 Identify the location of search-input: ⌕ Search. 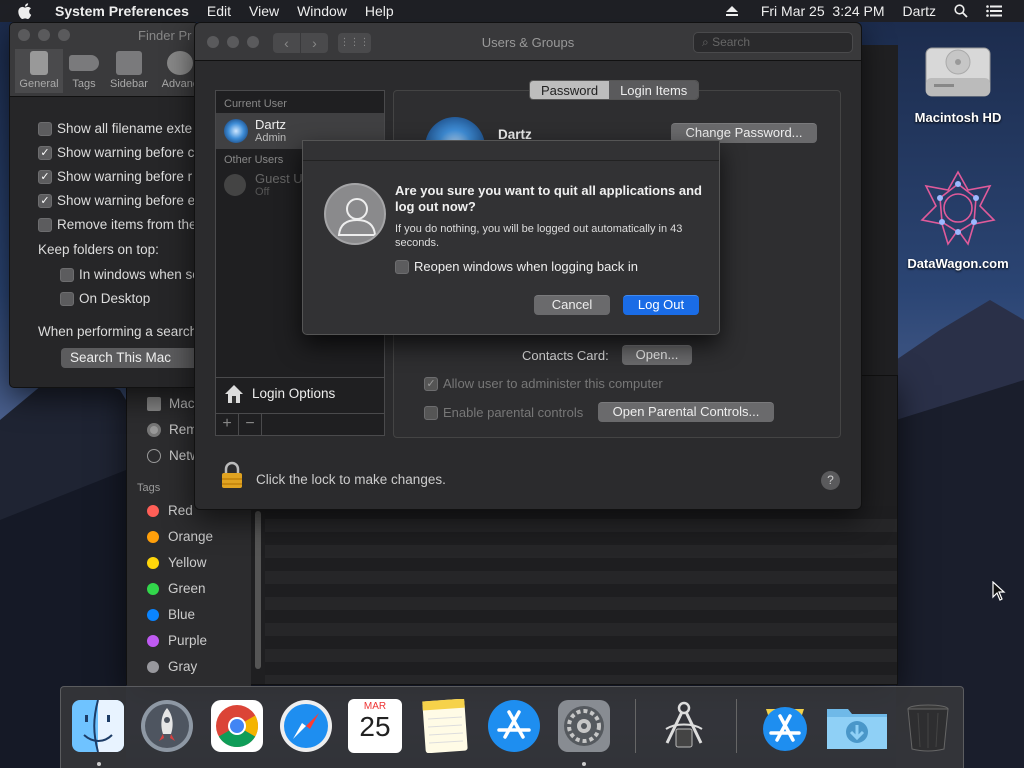
(773, 42).